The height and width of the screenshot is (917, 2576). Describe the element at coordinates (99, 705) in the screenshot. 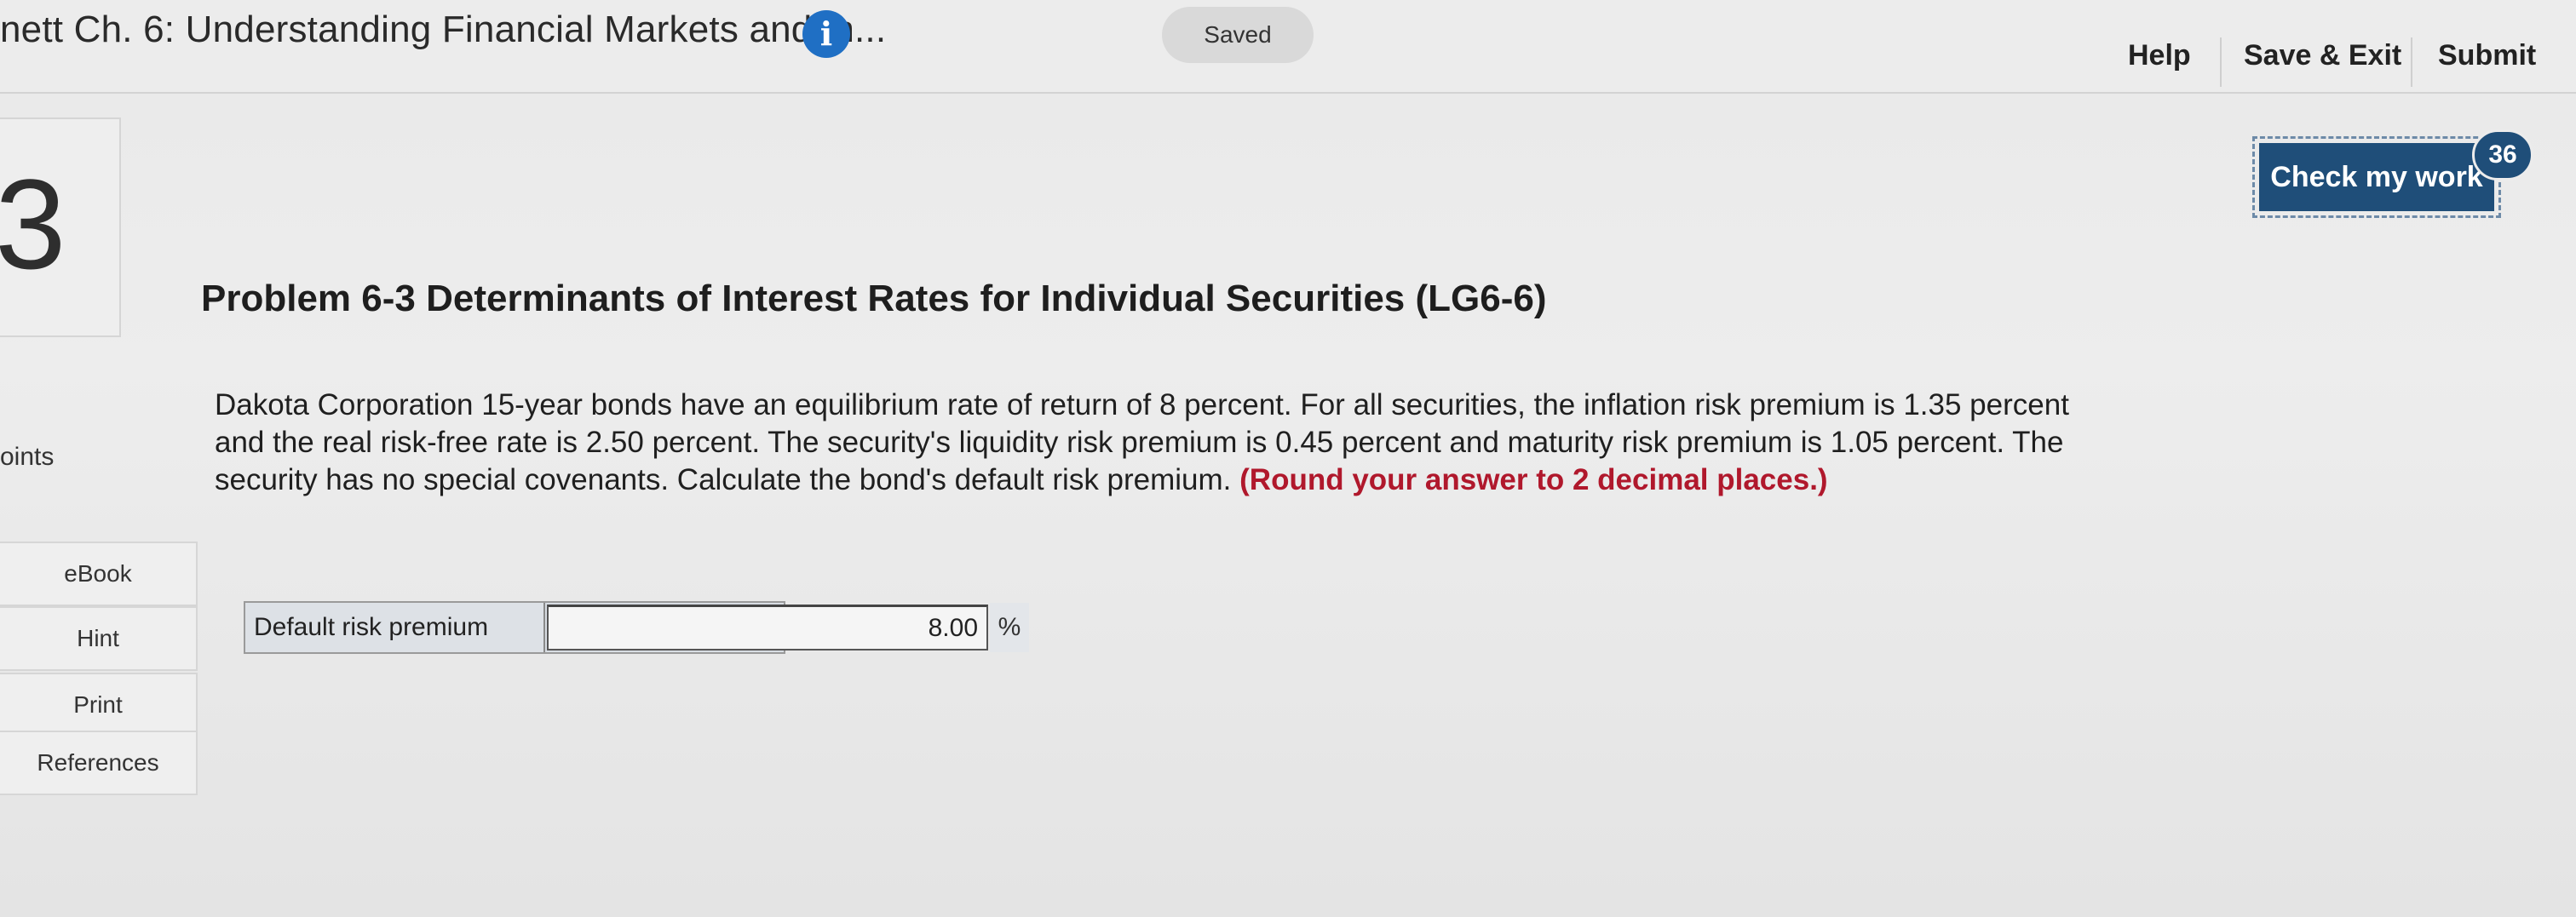

I see `print-button: Print` at that location.